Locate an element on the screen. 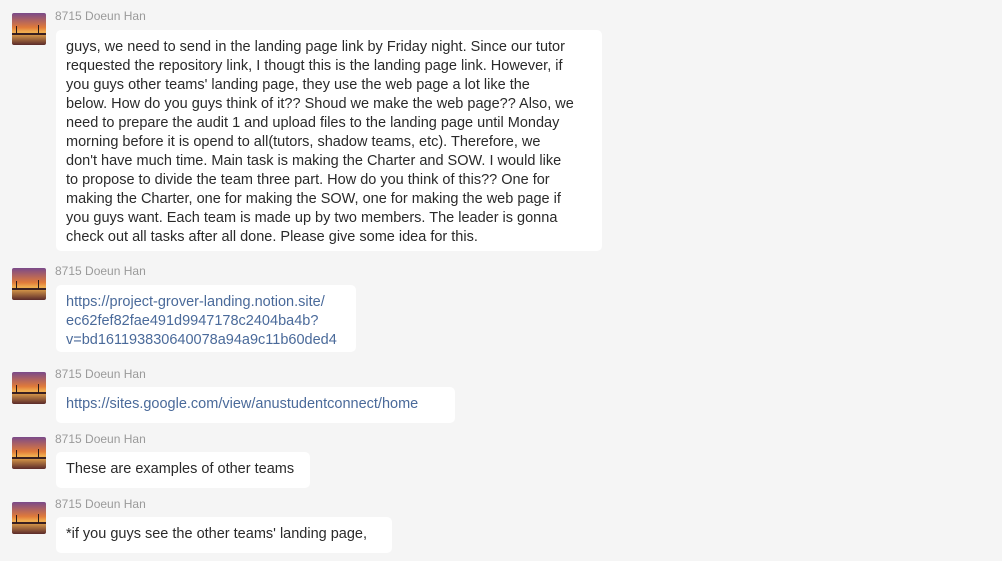 The image size is (1002, 561). message-bubble: These are examples of other teams is located at coordinates (183, 470).